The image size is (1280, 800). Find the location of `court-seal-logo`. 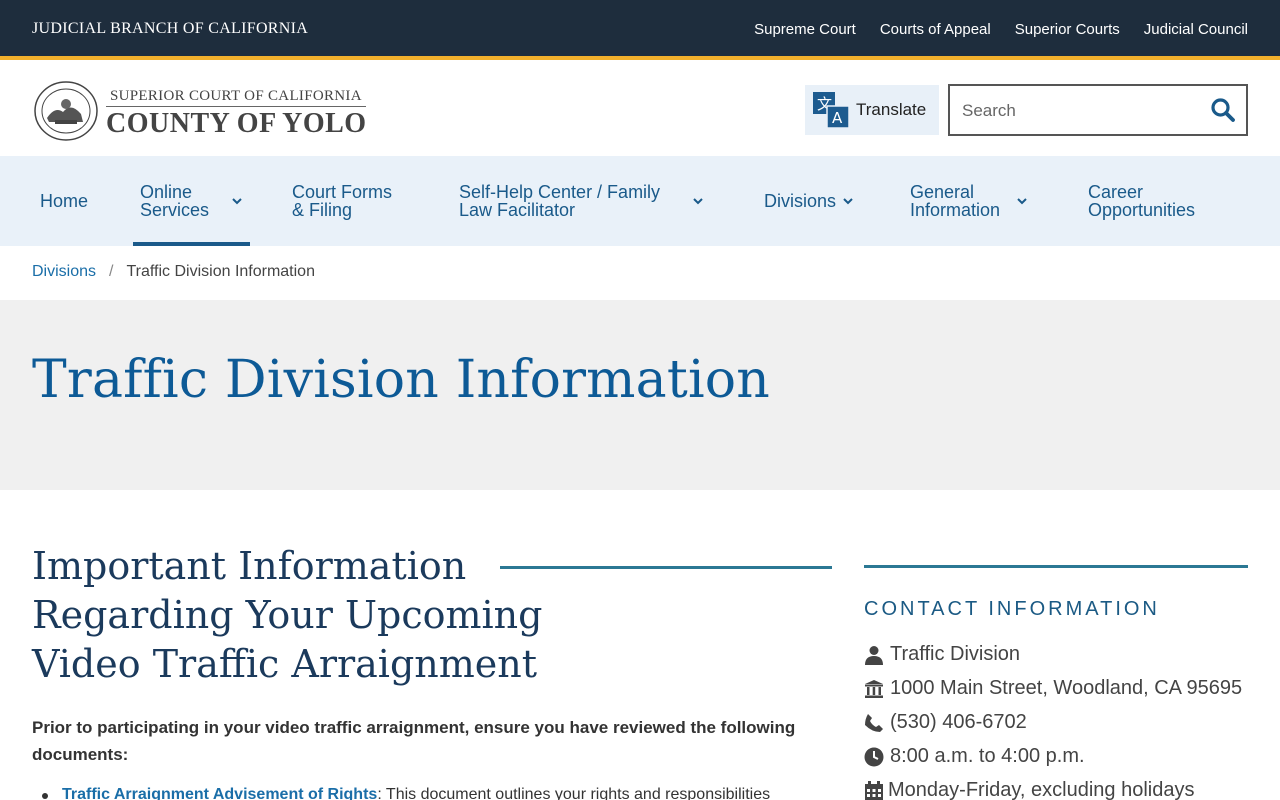

court-seal-logo is located at coordinates (66, 111).